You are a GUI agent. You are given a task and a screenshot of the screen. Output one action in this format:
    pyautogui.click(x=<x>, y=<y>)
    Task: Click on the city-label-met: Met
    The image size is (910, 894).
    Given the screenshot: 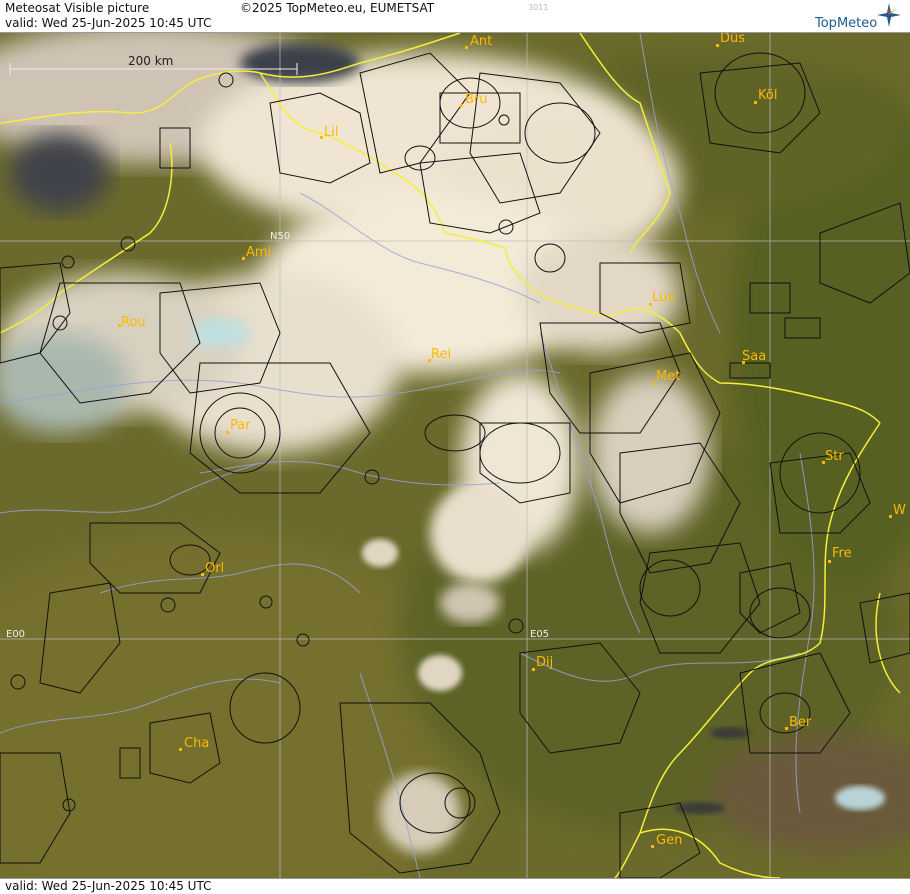 What is the action you would take?
    pyautogui.click(x=668, y=376)
    